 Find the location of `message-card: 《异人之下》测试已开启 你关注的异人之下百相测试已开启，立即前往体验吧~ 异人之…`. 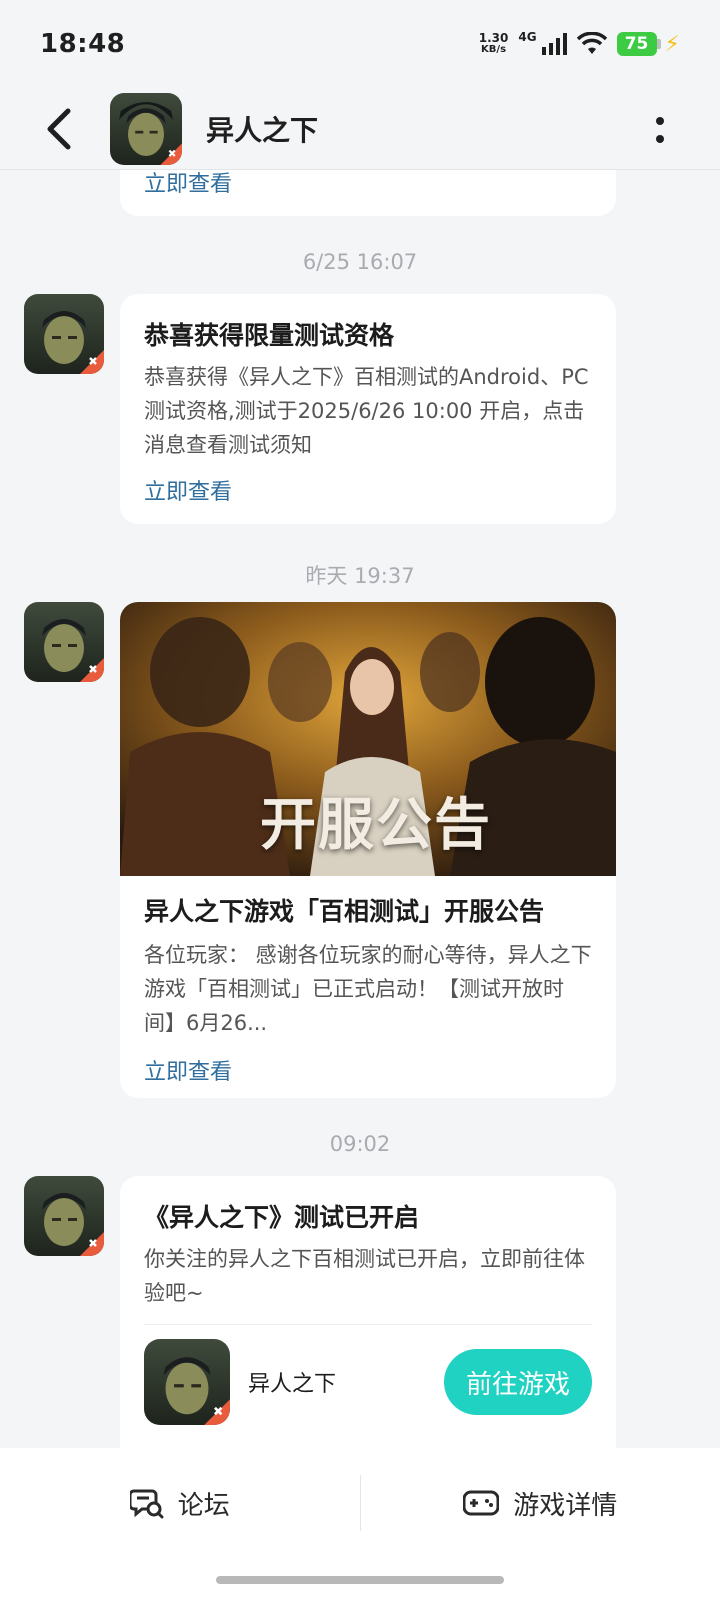

message-card: 《异人之下》测试已开启 你关注的异人之下百相测试已开启，立即前往体验吧~ 异人之… is located at coordinates (368, 1312).